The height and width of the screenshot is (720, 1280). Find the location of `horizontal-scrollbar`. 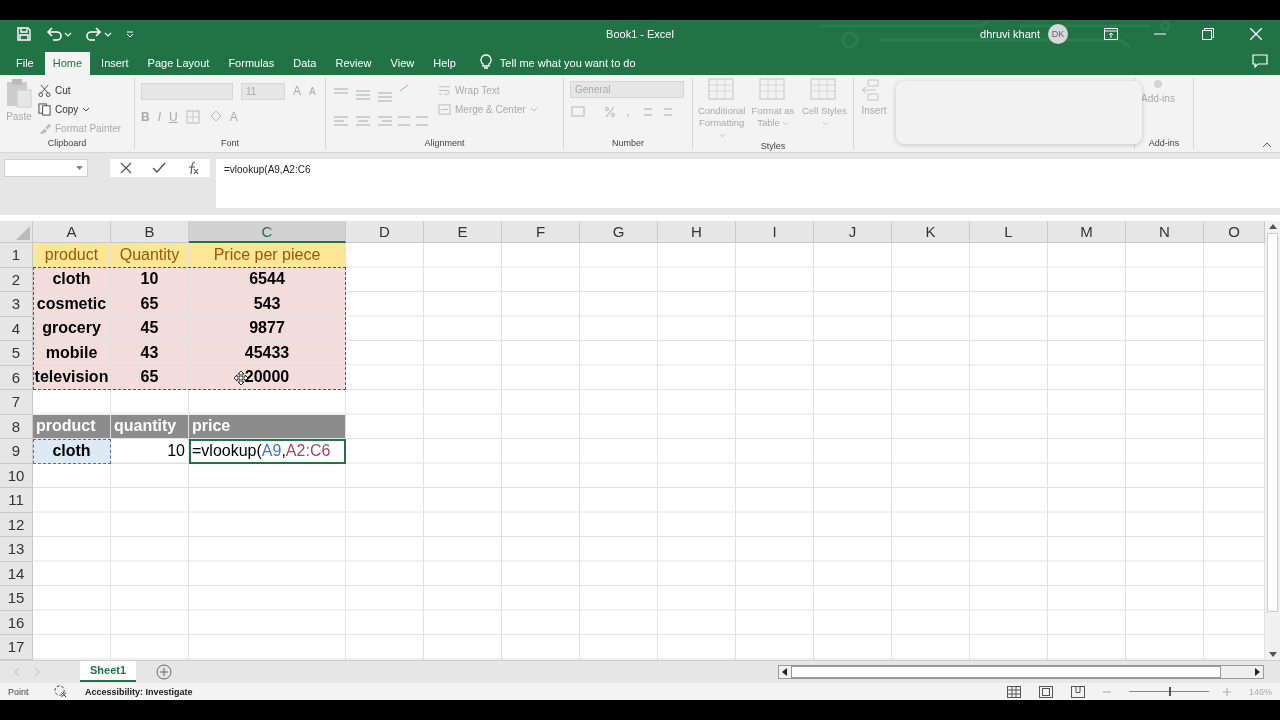

horizontal-scrollbar is located at coordinates (1021, 672).